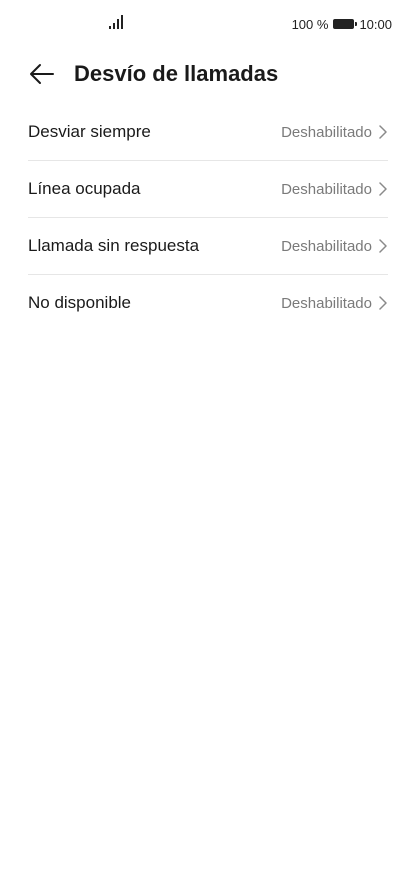  I want to click on list-item-label: No disponible, so click(80, 302).